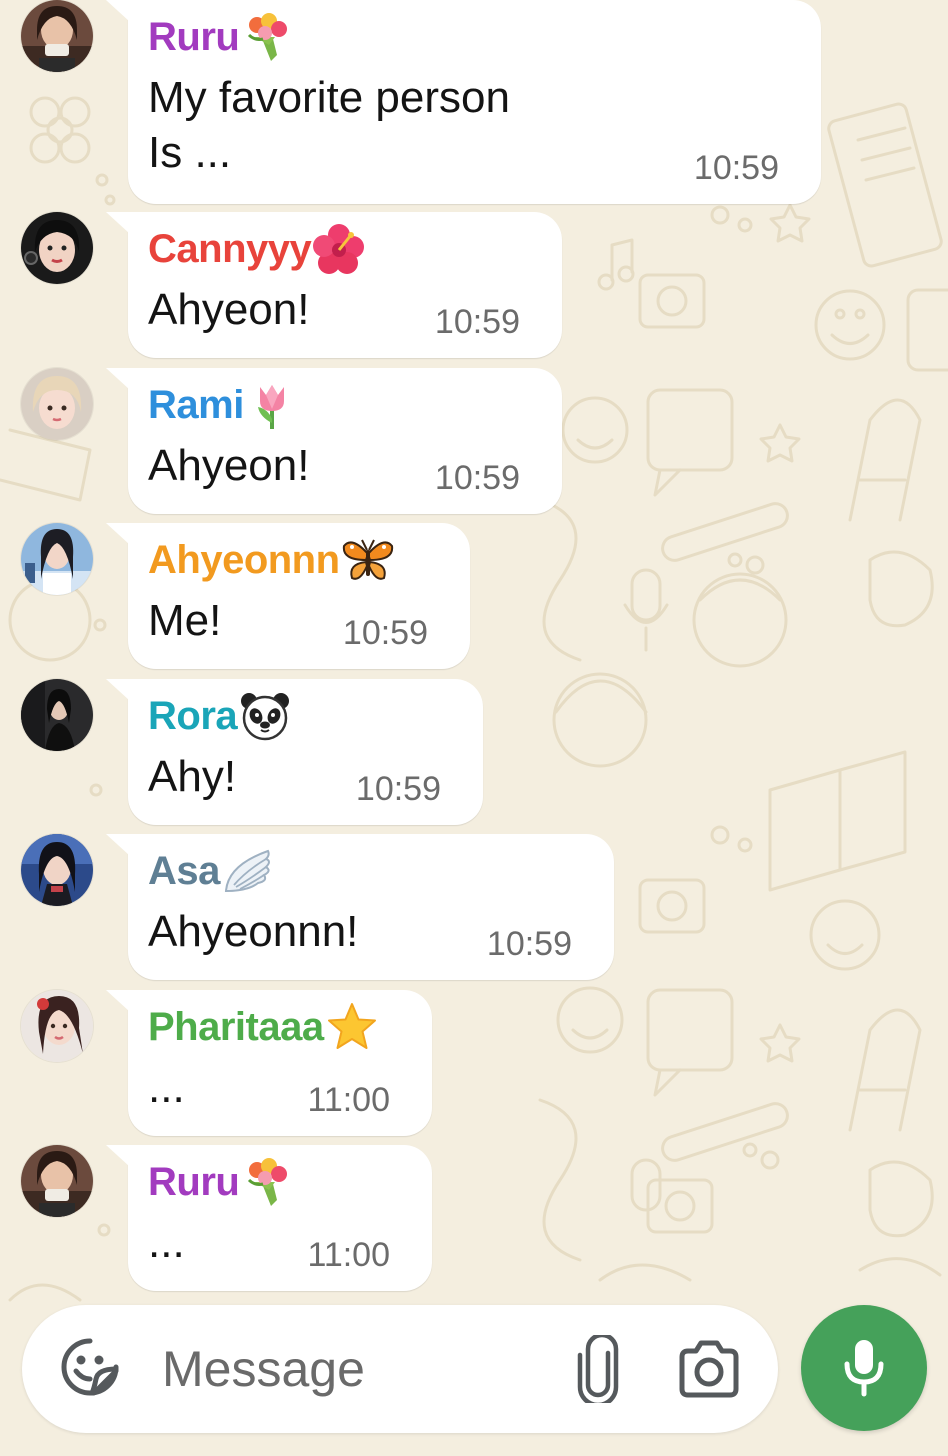  I want to click on message-bubble: Ruru ... 11:00, so click(269, 1218).